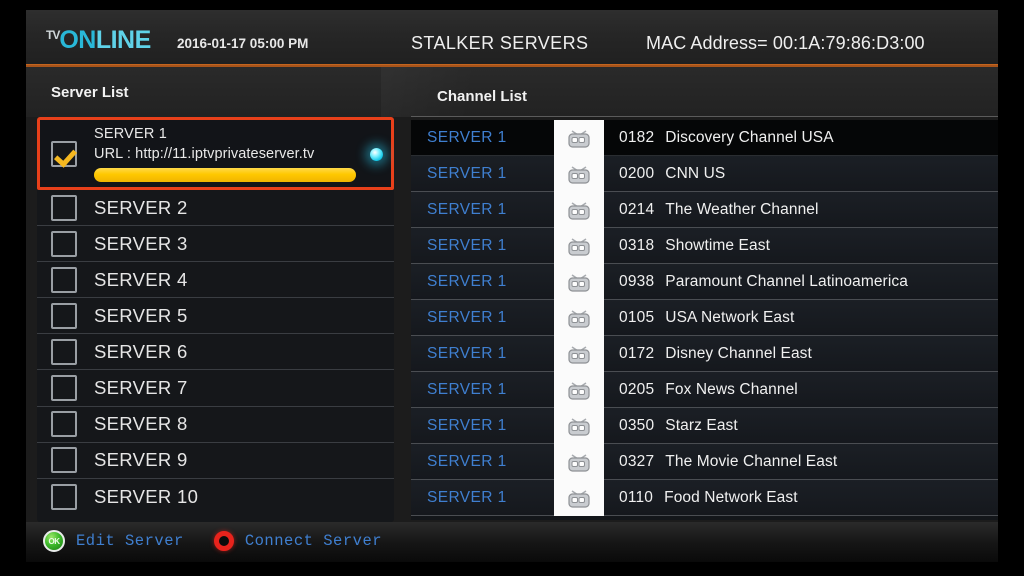 This screenshot has height=576, width=1024. Describe the element at coordinates (730, 317) in the screenshot. I see `channel-name: USA Network East` at that location.